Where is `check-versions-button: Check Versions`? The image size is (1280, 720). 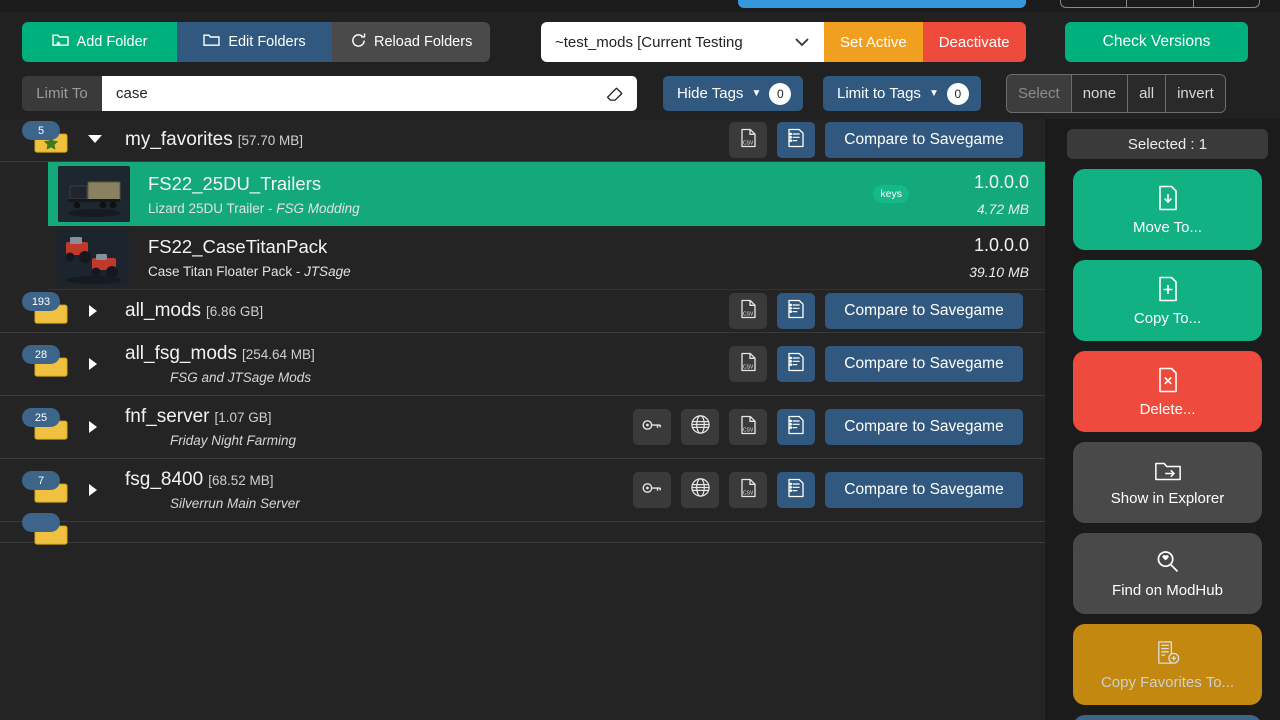
check-versions-button: Check Versions is located at coordinates (1156, 42).